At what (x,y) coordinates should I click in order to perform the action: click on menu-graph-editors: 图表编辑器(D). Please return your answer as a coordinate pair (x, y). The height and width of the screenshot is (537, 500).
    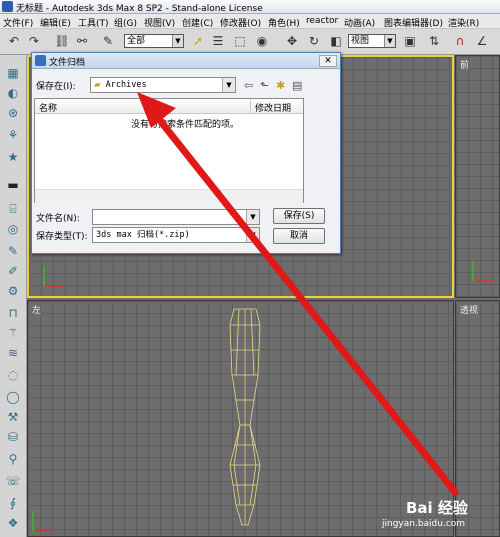
    Looking at the image, I should click on (413, 22).